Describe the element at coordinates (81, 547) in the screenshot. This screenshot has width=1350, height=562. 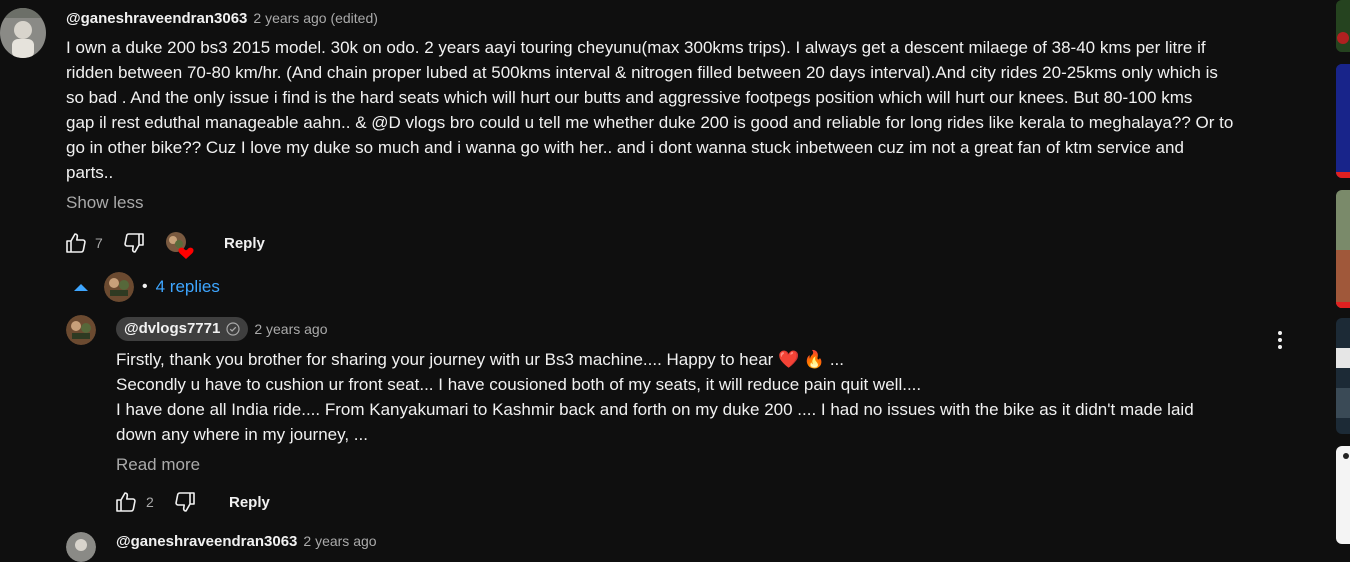
I see `next-reply-avatar` at that location.